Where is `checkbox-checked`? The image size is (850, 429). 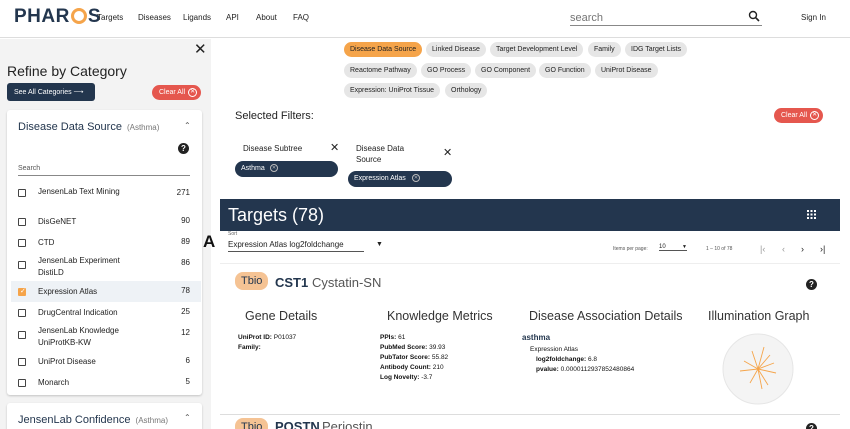
checkbox-checked is located at coordinates (22, 291).